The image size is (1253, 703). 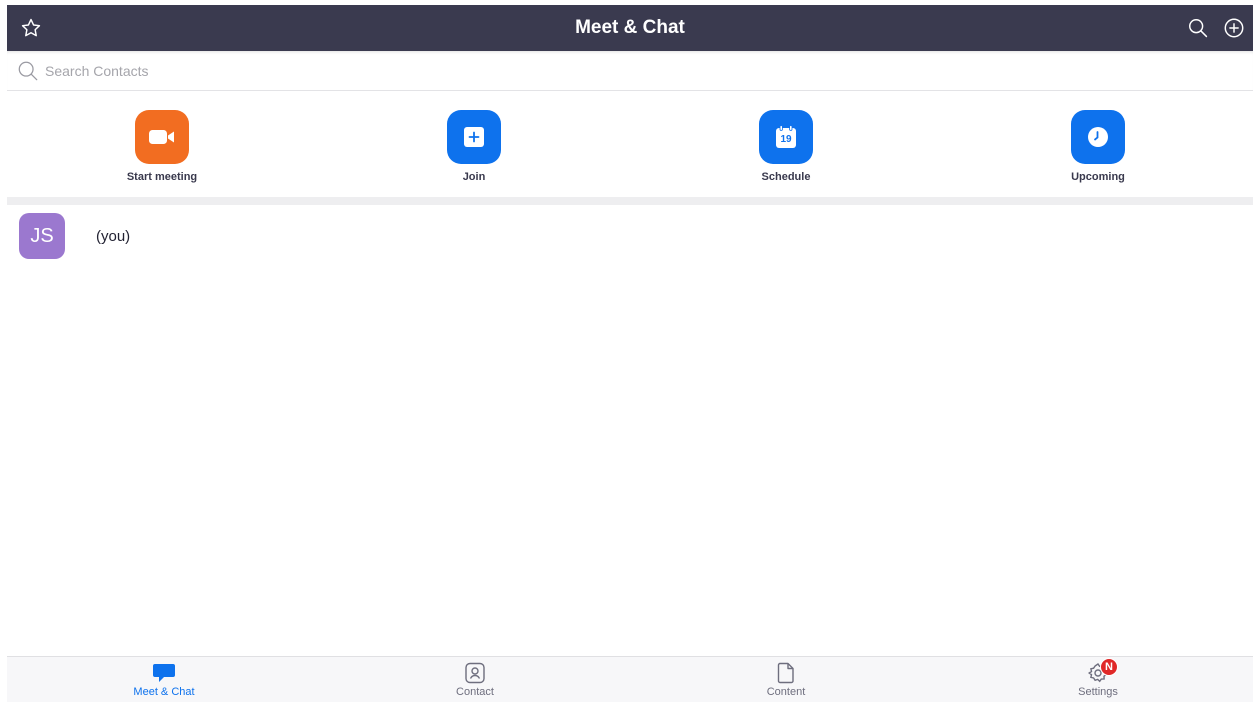 I want to click on start-meeting-button: Start meeting, so click(x=162, y=146).